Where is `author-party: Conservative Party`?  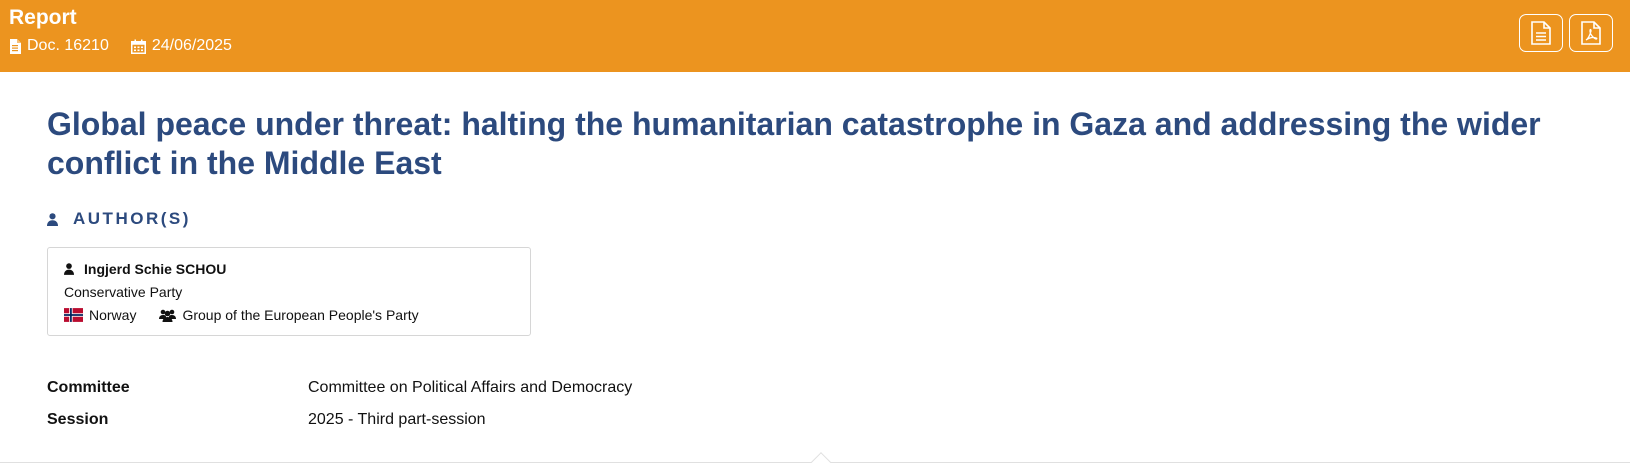 author-party: Conservative Party is located at coordinates (123, 292).